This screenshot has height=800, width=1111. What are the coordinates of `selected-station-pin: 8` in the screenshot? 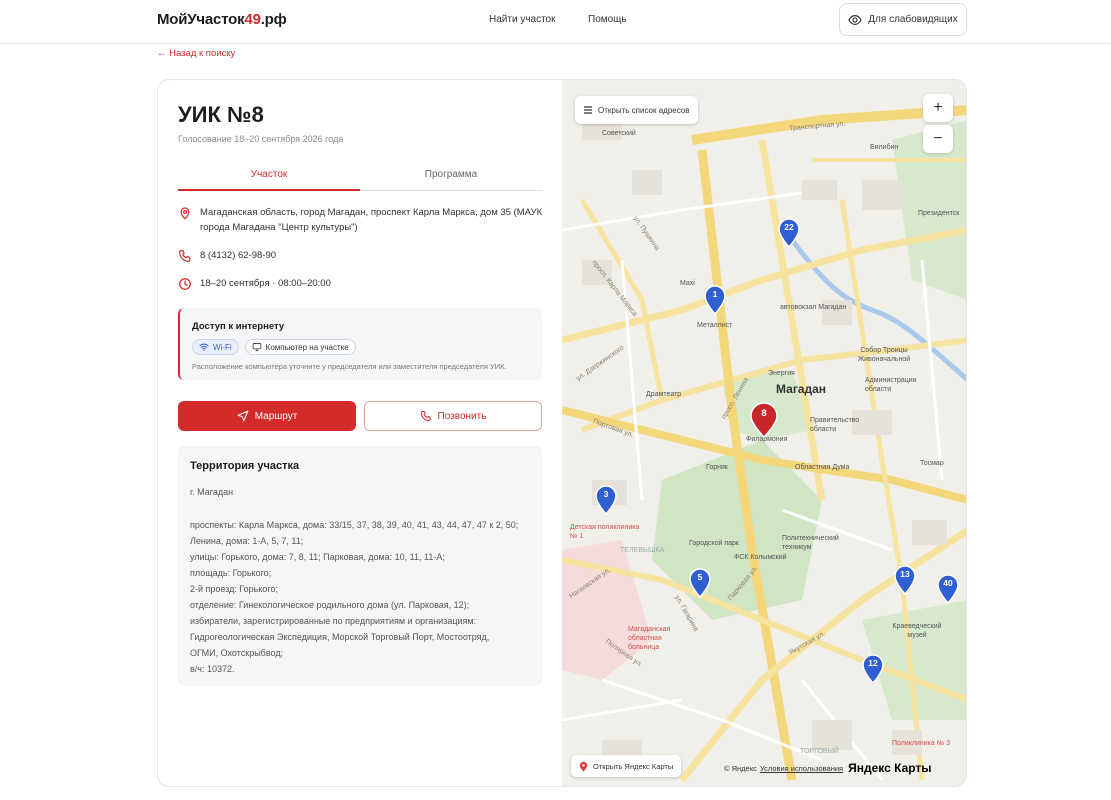 It's located at (764, 420).